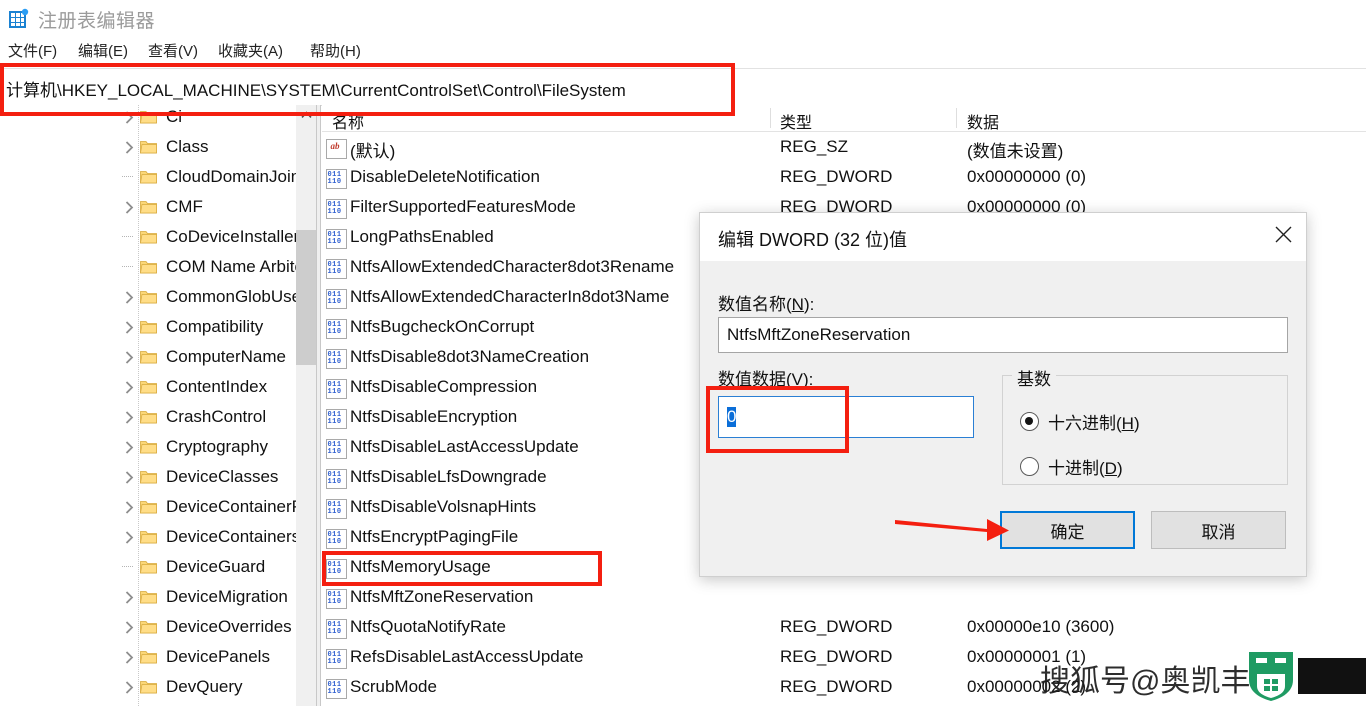 This screenshot has width=1366, height=706. Describe the element at coordinates (306, 114) in the screenshot. I see `scroll-up-icon` at that location.